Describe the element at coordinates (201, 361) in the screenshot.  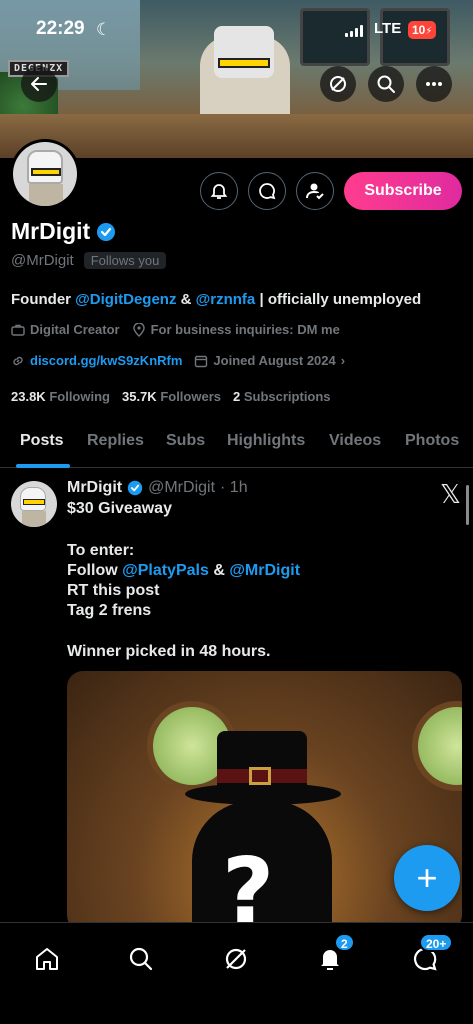
I see `calendar-icon` at that location.